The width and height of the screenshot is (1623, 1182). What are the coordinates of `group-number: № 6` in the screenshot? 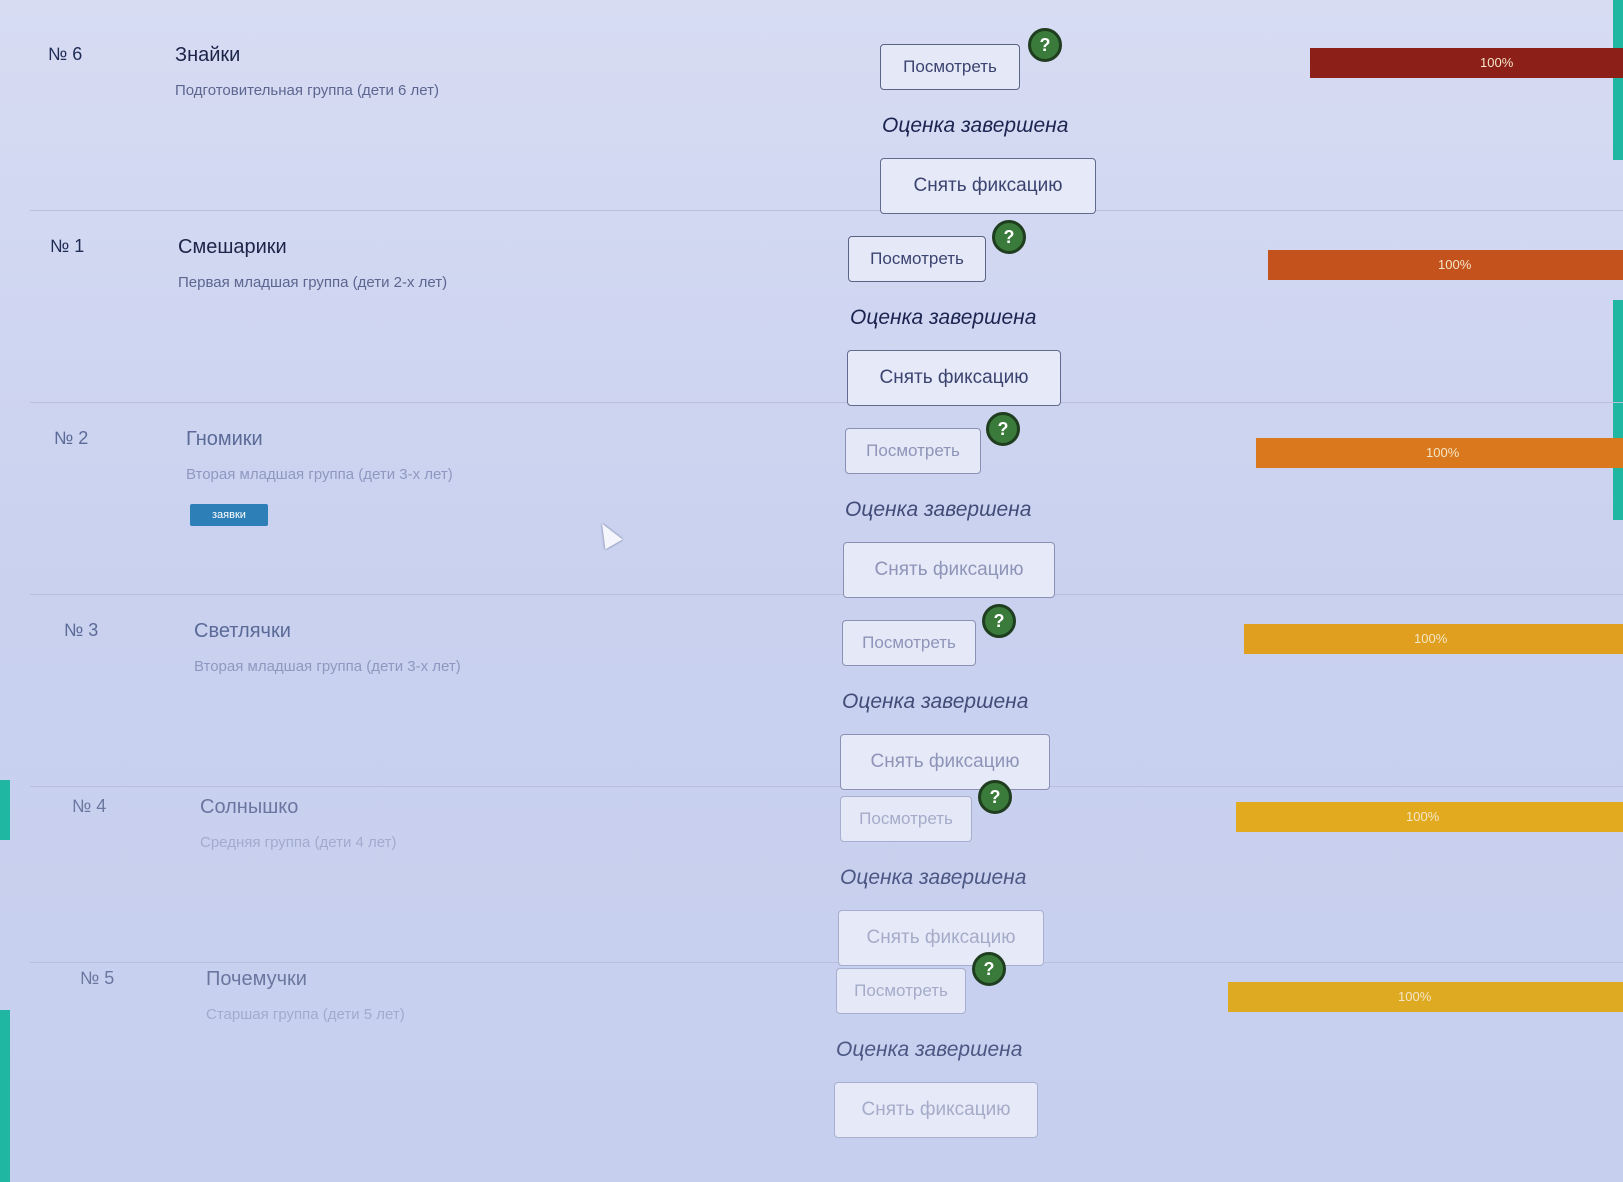 It's located at (65, 54).